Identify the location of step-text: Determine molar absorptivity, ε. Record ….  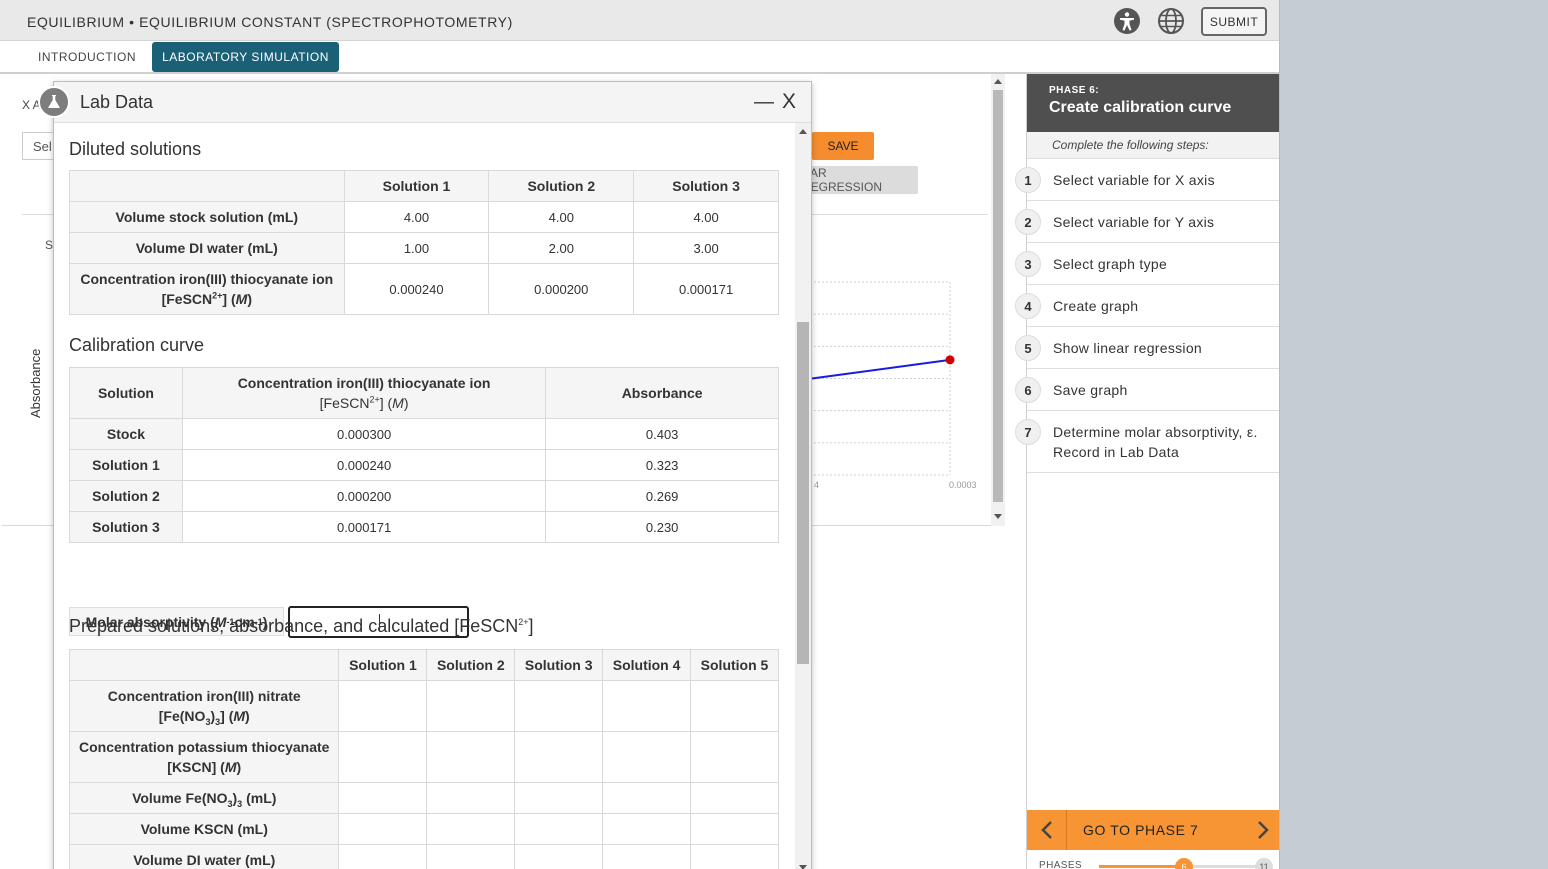
(1155, 442).